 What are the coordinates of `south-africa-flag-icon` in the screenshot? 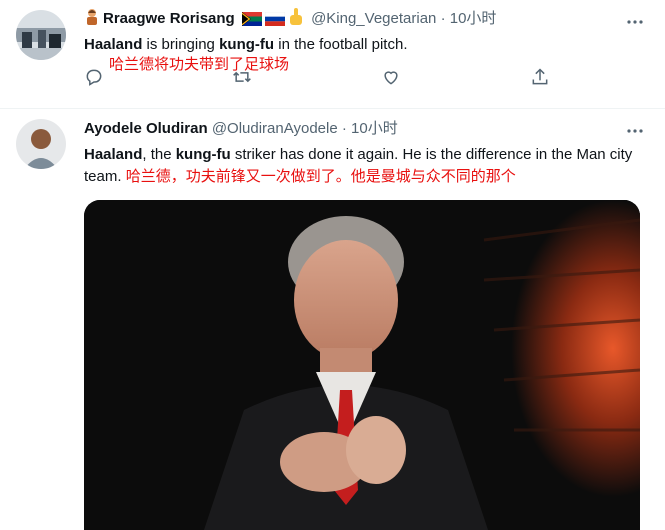 It's located at (251, 22).